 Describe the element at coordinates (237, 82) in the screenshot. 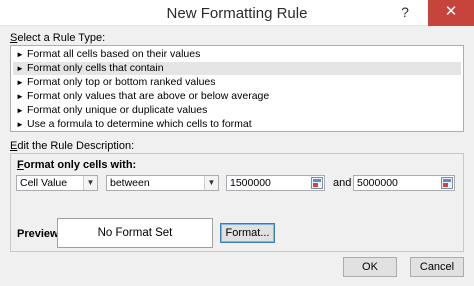

I see `rule-item-top-bottom: ► Format only top or bottom ranked values` at that location.